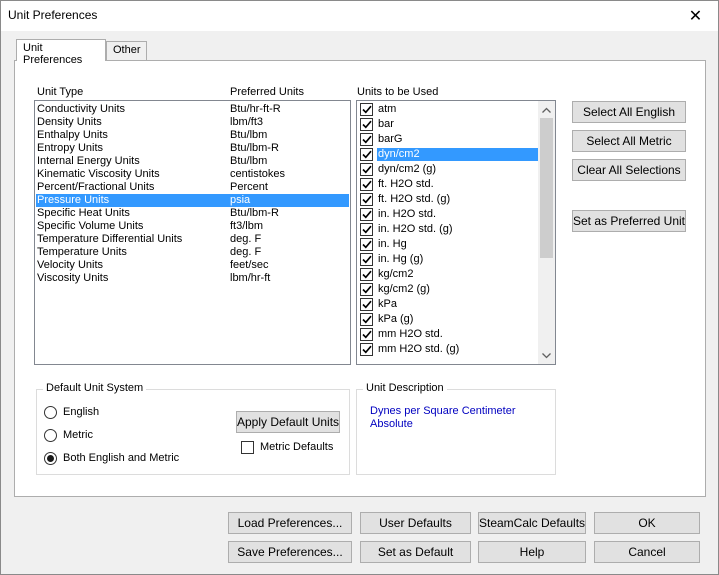  What do you see at coordinates (255, 109) in the screenshot?
I see `preferred-unit-value: Btu/hr-ft-R` at bounding box center [255, 109].